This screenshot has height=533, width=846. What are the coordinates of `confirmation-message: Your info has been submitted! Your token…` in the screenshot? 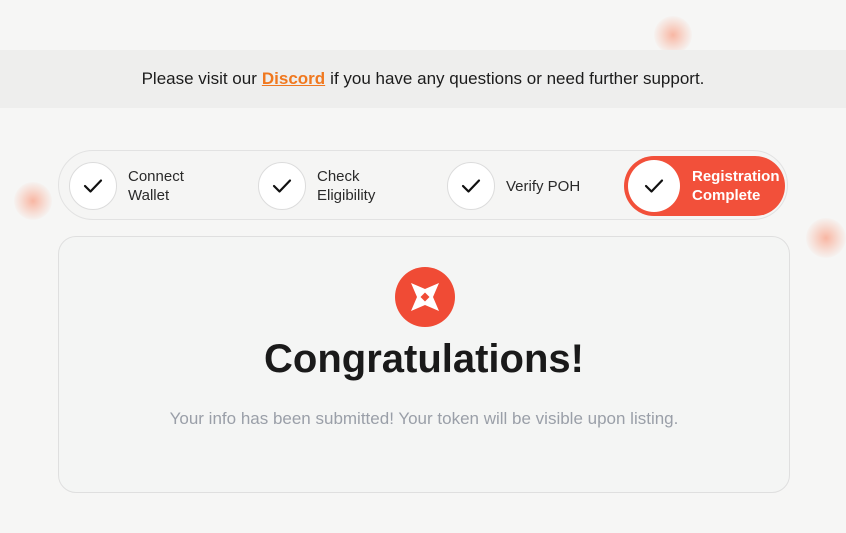 It's located at (424, 418).